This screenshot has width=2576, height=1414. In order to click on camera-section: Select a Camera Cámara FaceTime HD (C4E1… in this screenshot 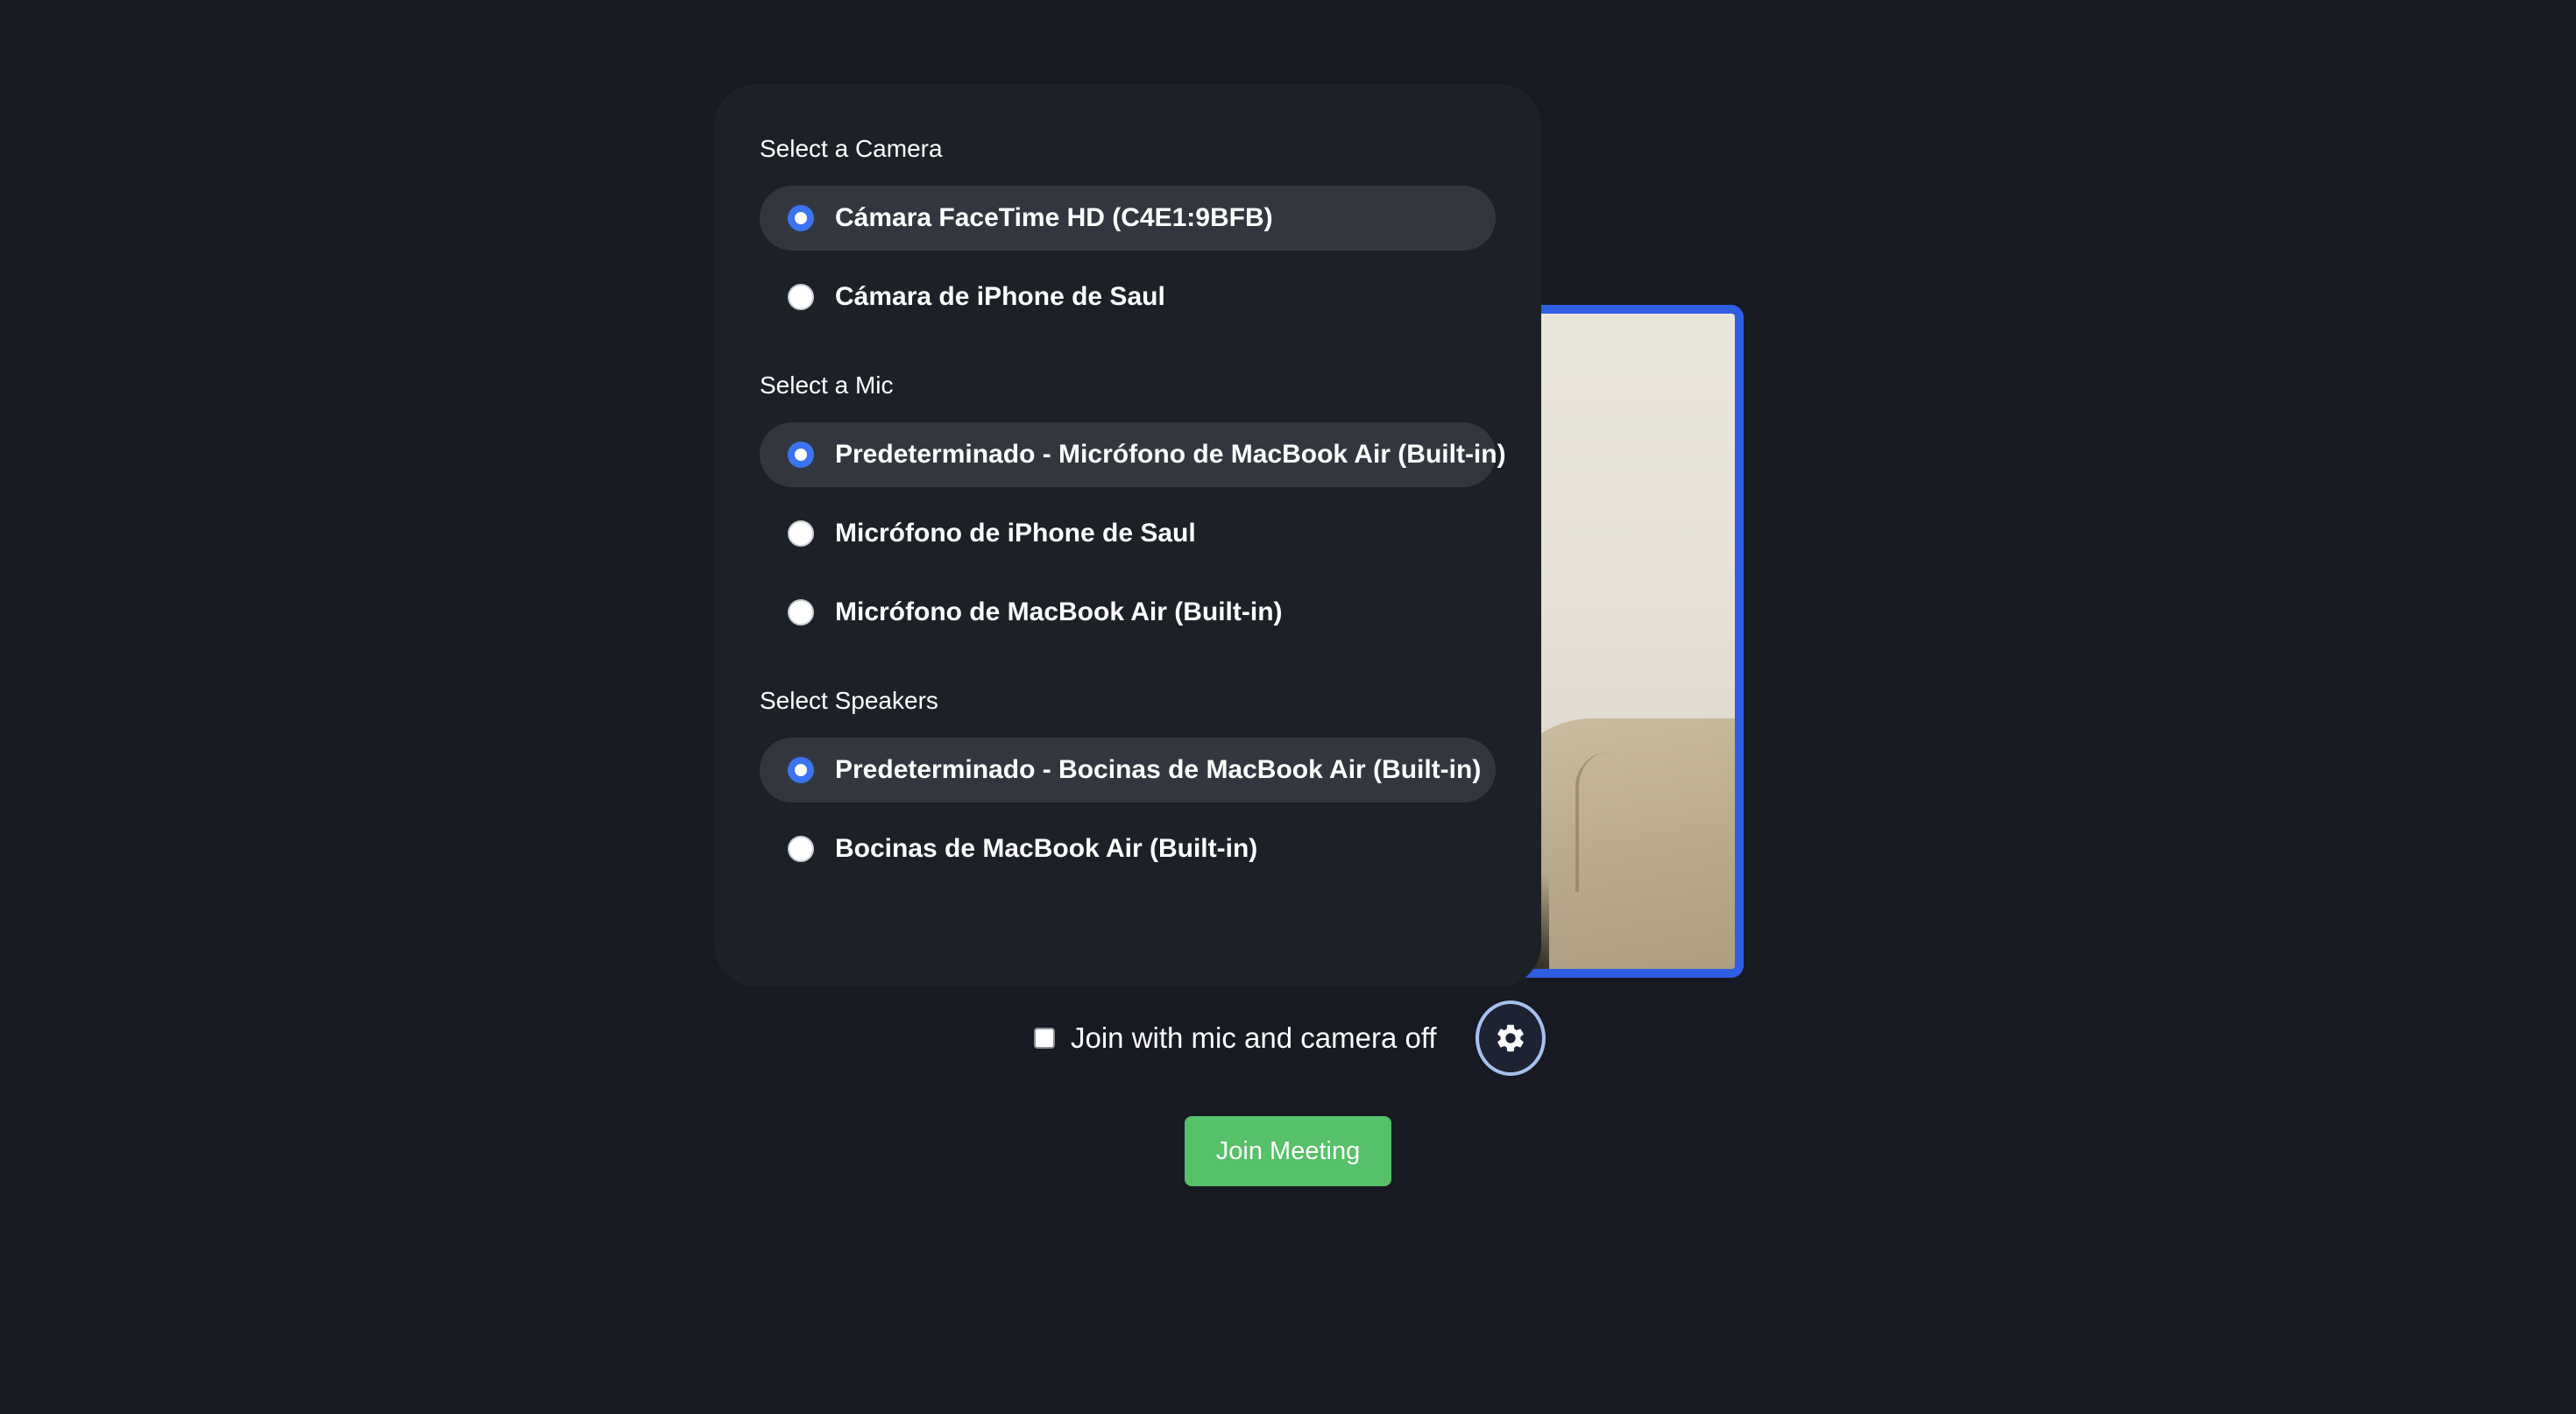, I will do `click(1128, 230)`.